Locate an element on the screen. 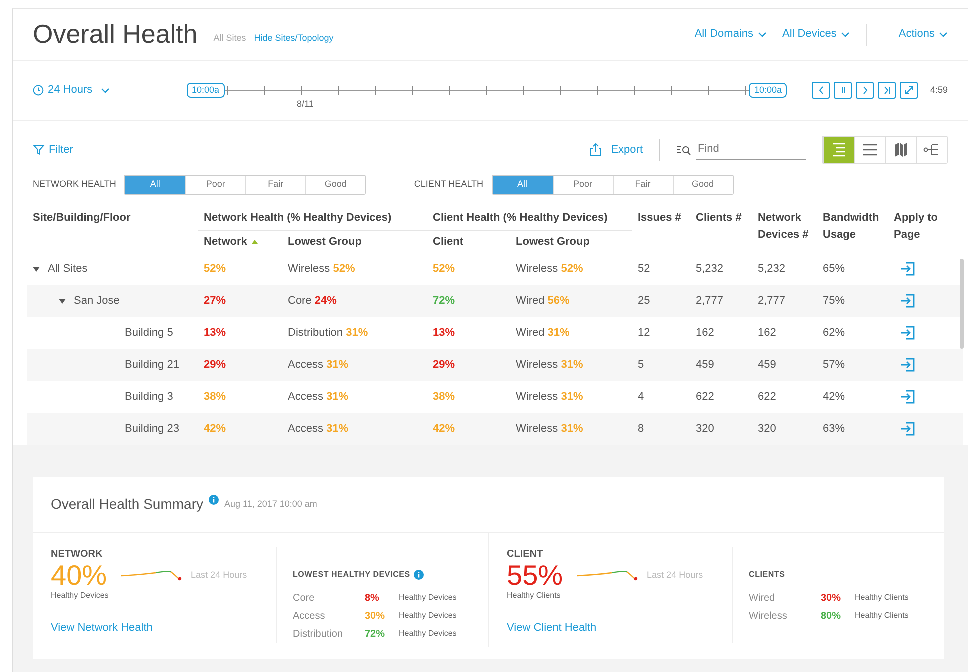 The image size is (968, 672). site-name: All Sites is located at coordinates (68, 269).